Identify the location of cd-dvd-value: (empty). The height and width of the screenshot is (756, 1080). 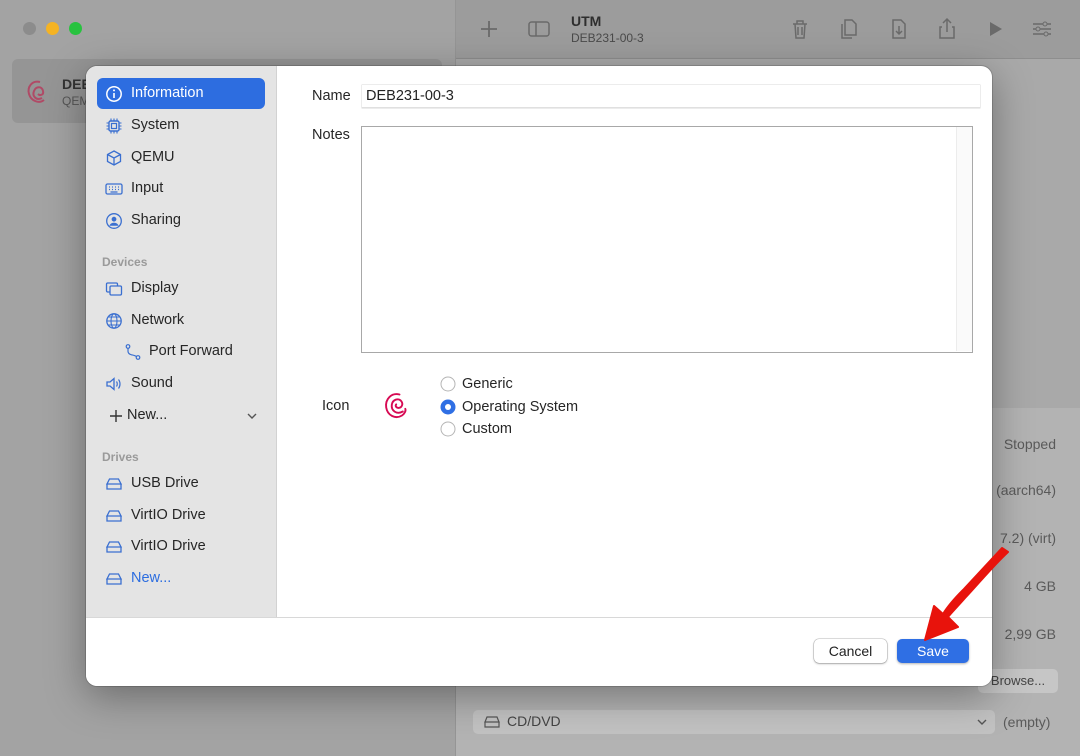
(1027, 722).